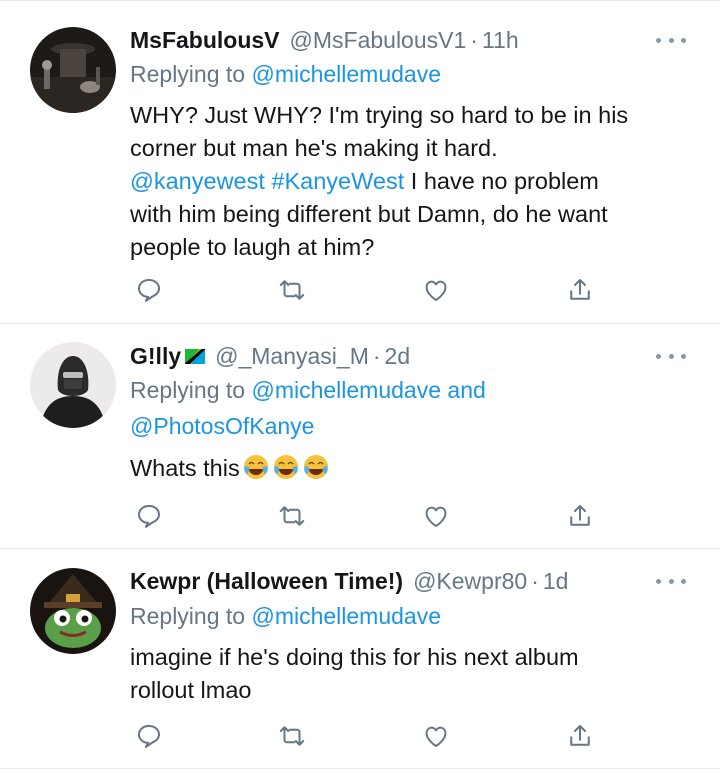 The height and width of the screenshot is (771, 720). Describe the element at coordinates (500, 40) in the screenshot. I see `timestamp: 11h` at that location.